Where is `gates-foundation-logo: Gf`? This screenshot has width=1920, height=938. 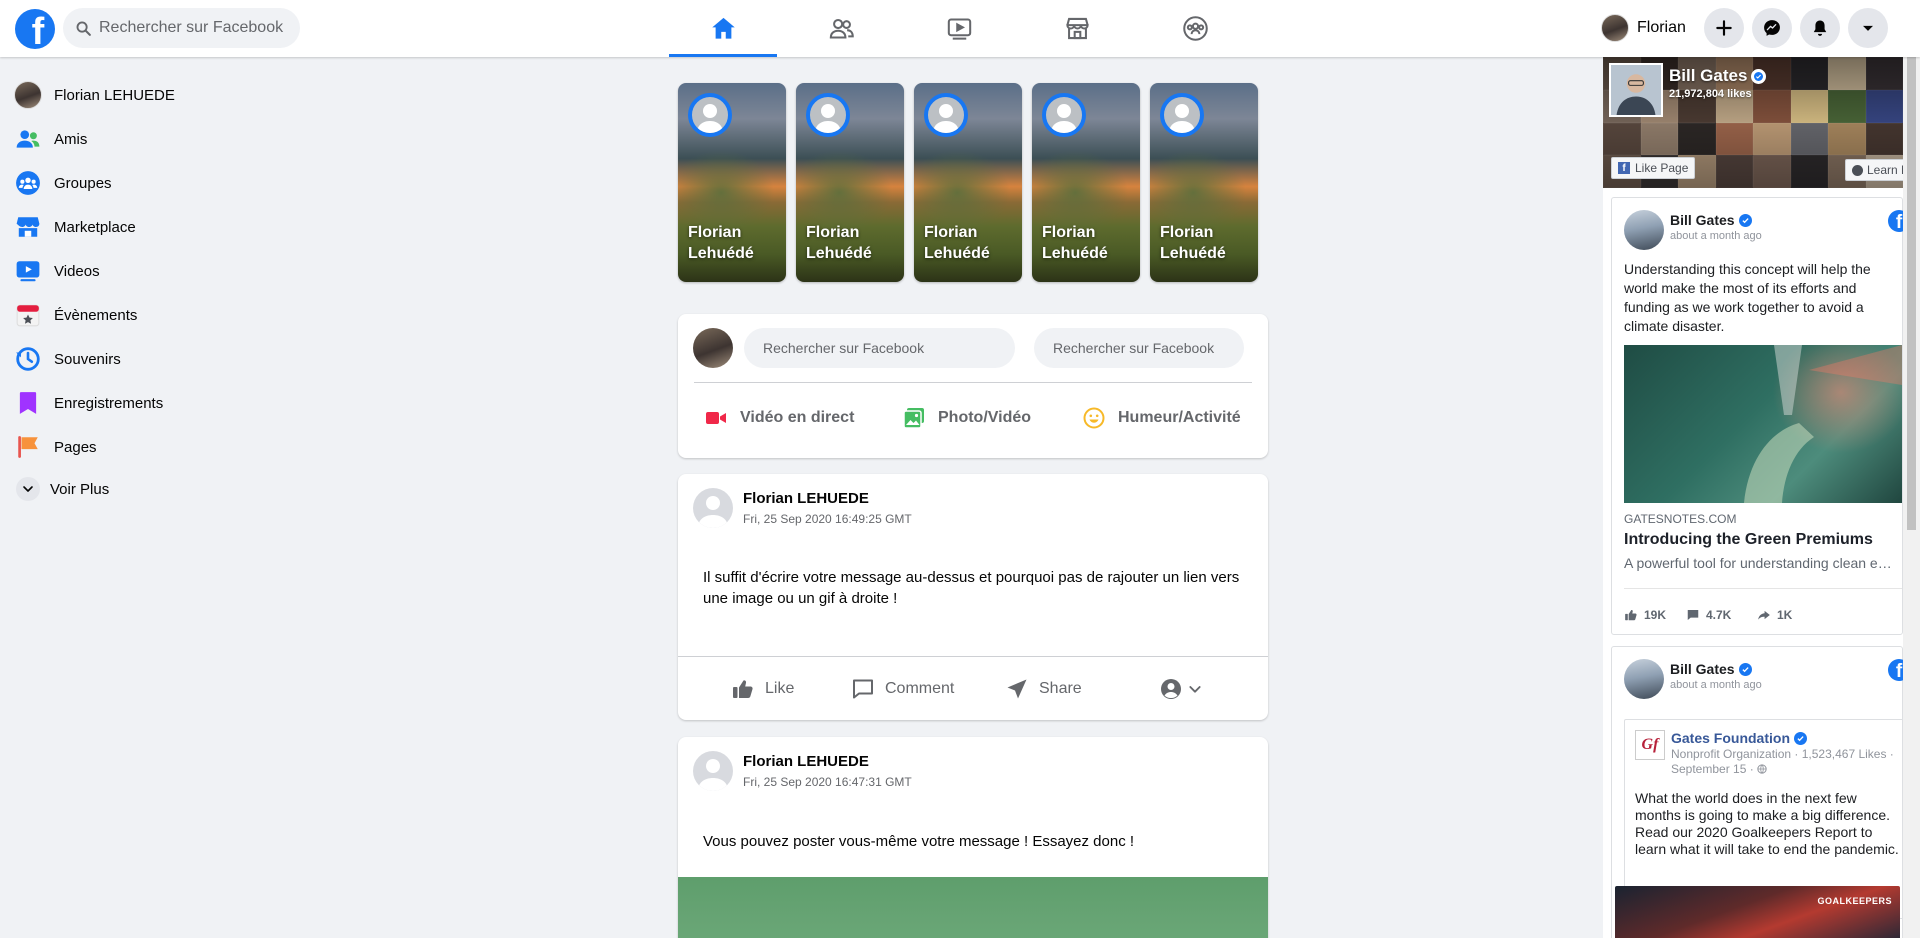
gates-foundation-logo: Gf is located at coordinates (1650, 745).